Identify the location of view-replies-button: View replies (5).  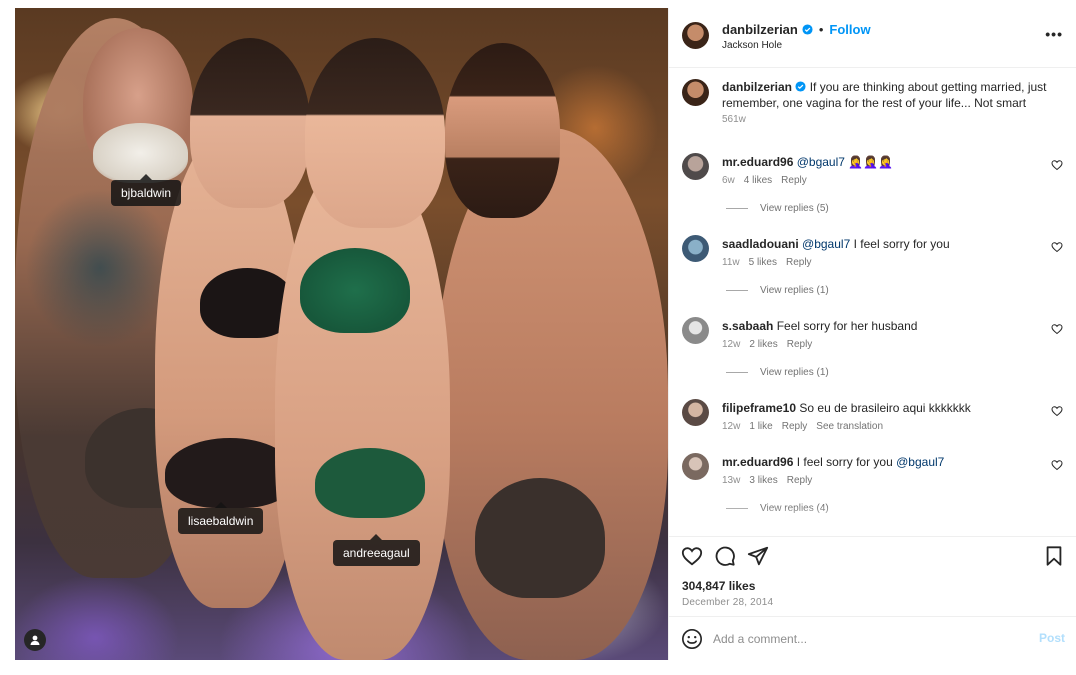
(777, 208).